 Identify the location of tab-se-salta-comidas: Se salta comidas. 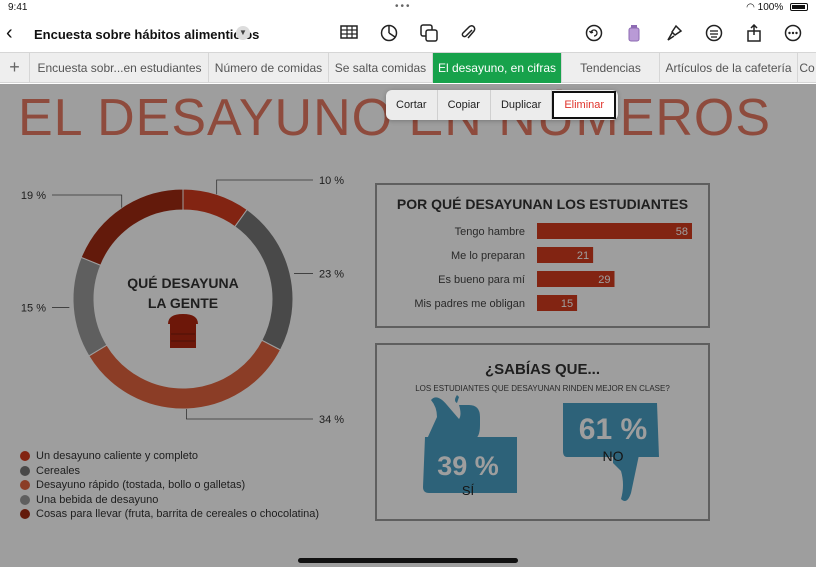
(381, 68).